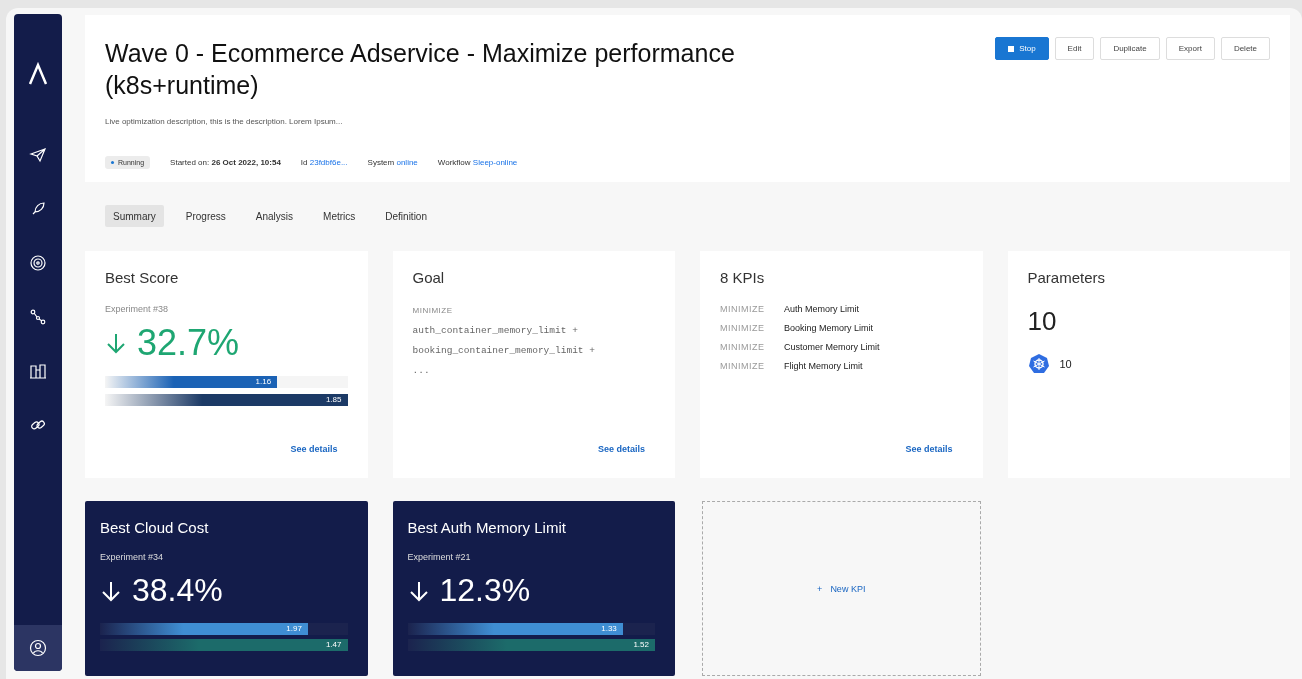 This screenshot has height=679, width=1302. What do you see at coordinates (1190, 48) in the screenshot?
I see `action-button: Export` at bounding box center [1190, 48].